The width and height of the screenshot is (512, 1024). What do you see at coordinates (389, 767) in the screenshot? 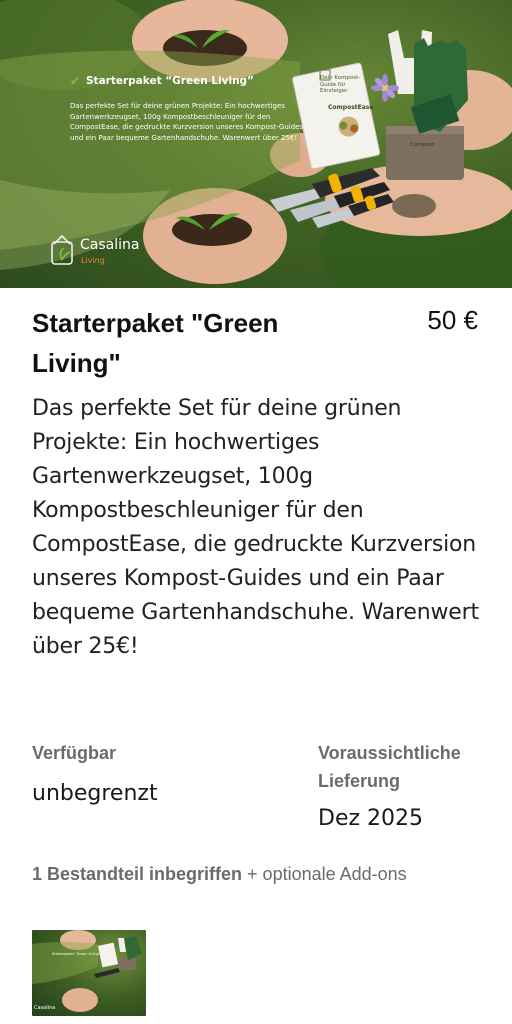
I see `delivery-label: Voraussichtliche Lieferung` at bounding box center [389, 767].